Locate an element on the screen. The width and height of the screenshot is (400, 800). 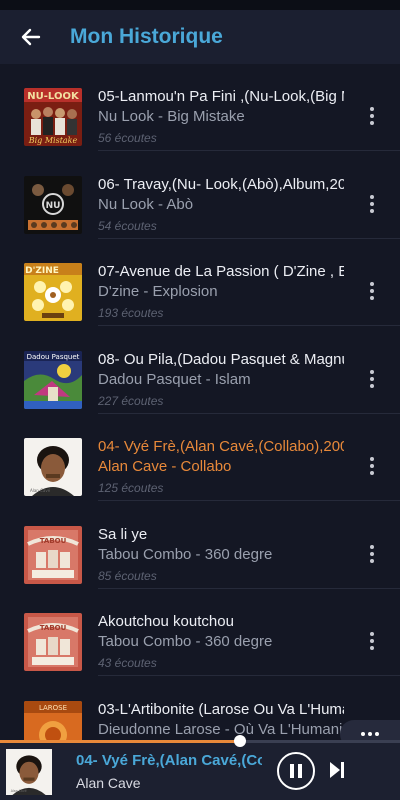
play-count: 193 écoutes is located at coordinates (131, 313).